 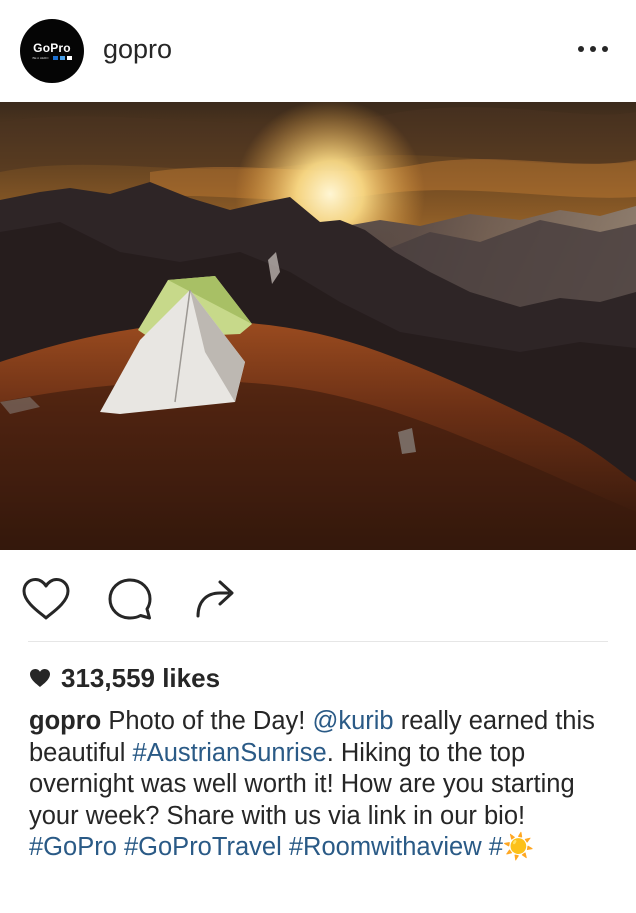 I want to click on post-username: gopro, so click(x=137, y=49).